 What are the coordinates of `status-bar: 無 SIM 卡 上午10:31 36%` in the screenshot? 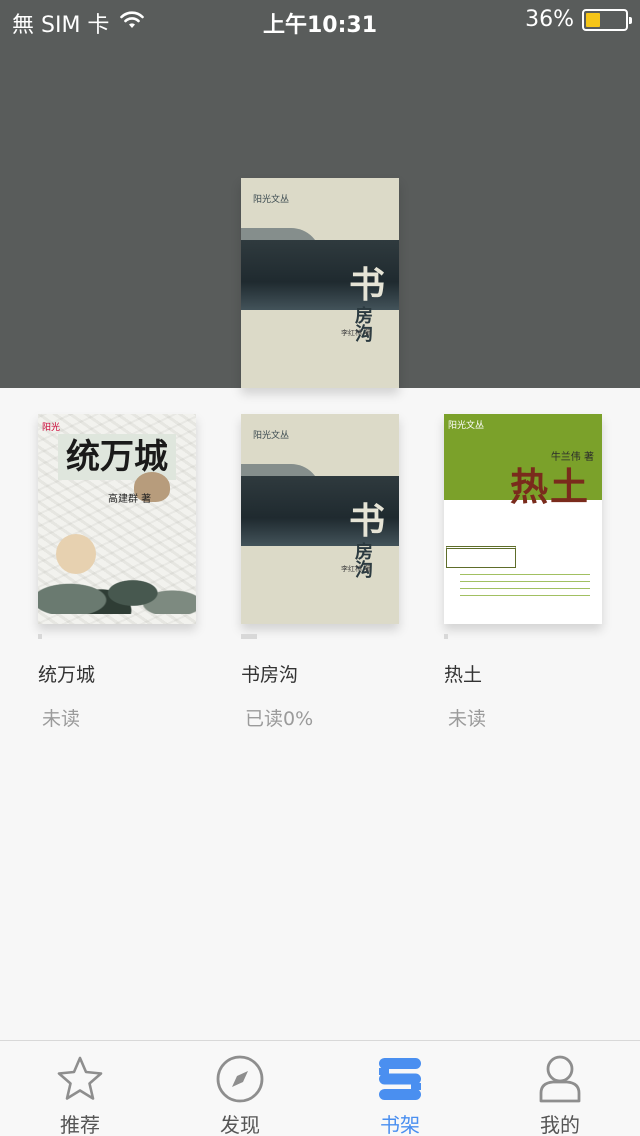 It's located at (320, 20).